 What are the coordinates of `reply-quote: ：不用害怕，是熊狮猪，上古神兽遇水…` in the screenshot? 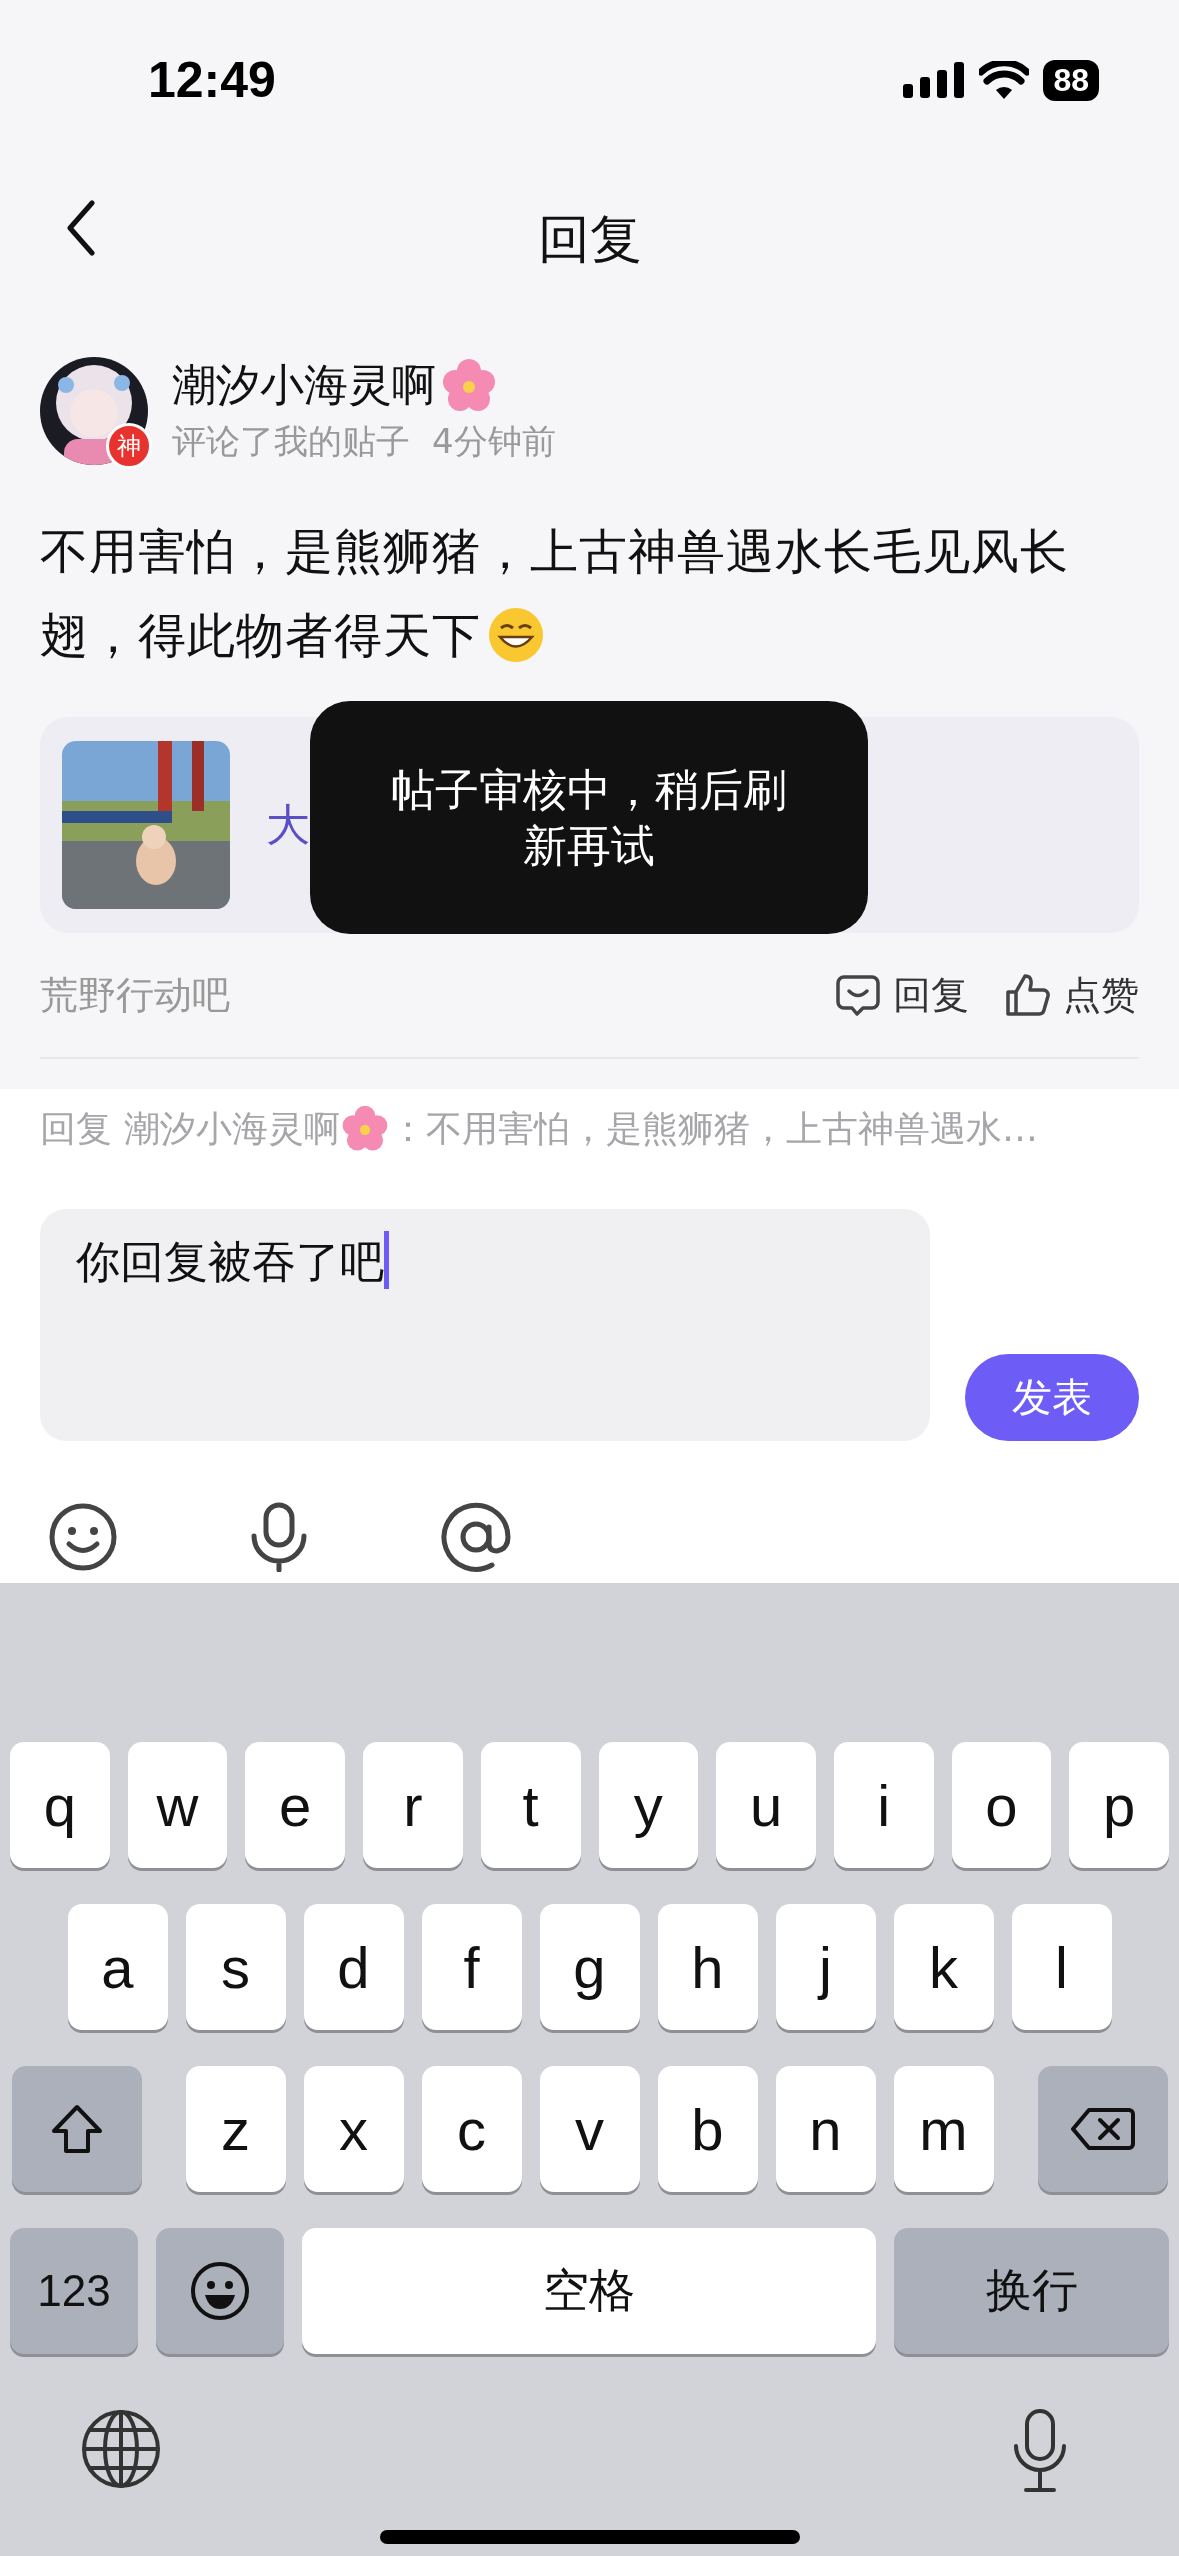 It's located at (714, 1128).